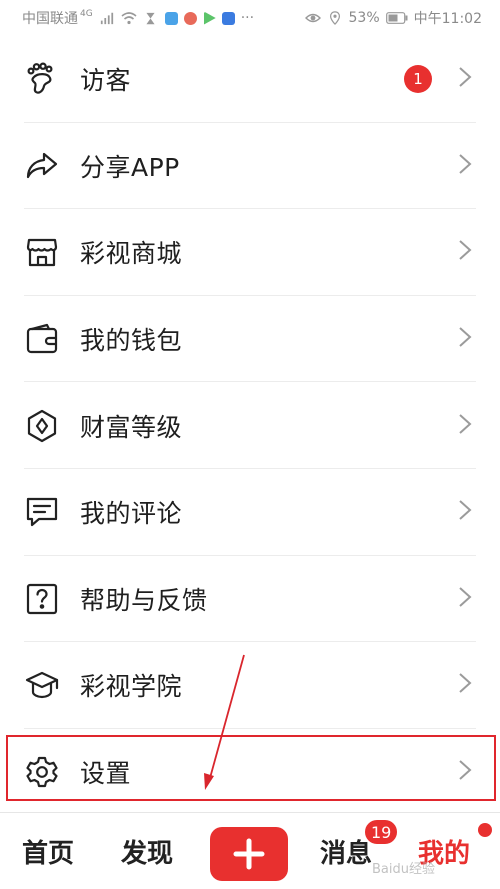 This screenshot has height=889, width=500. I want to click on hourglass-icon, so click(151, 18).